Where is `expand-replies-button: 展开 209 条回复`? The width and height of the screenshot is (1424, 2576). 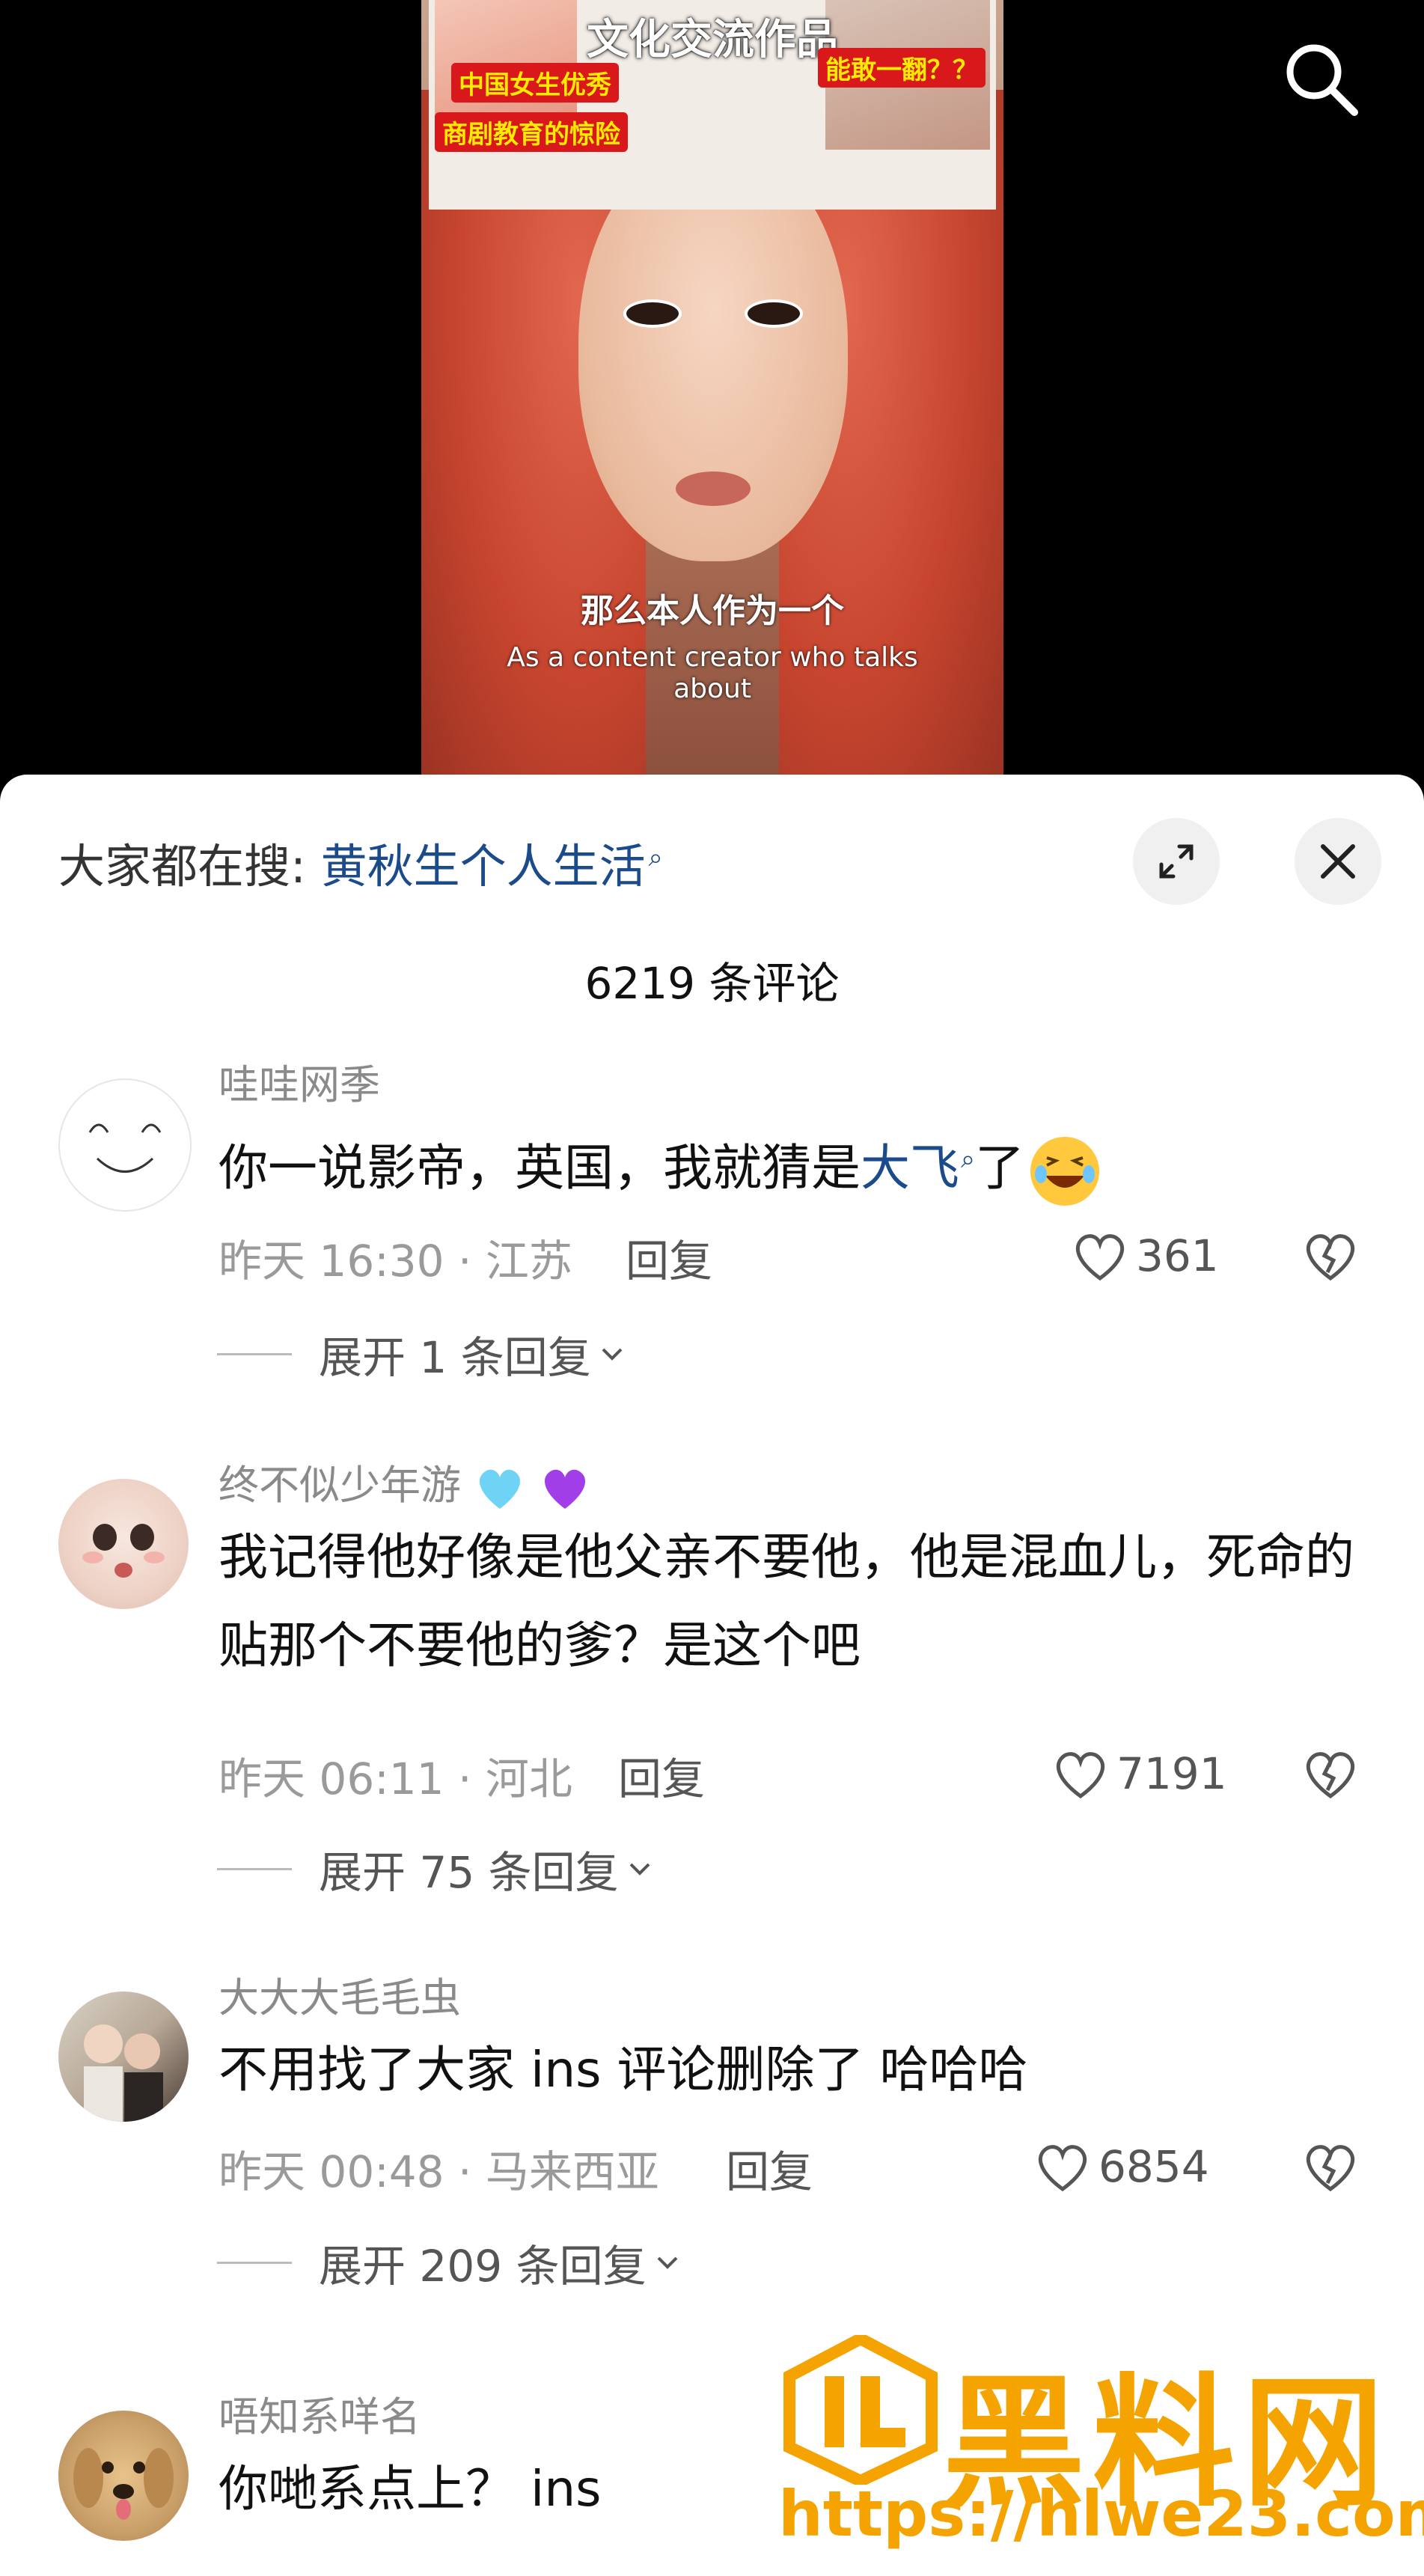
expand-replies-button: 展开 209 条回复 is located at coordinates (450, 2262).